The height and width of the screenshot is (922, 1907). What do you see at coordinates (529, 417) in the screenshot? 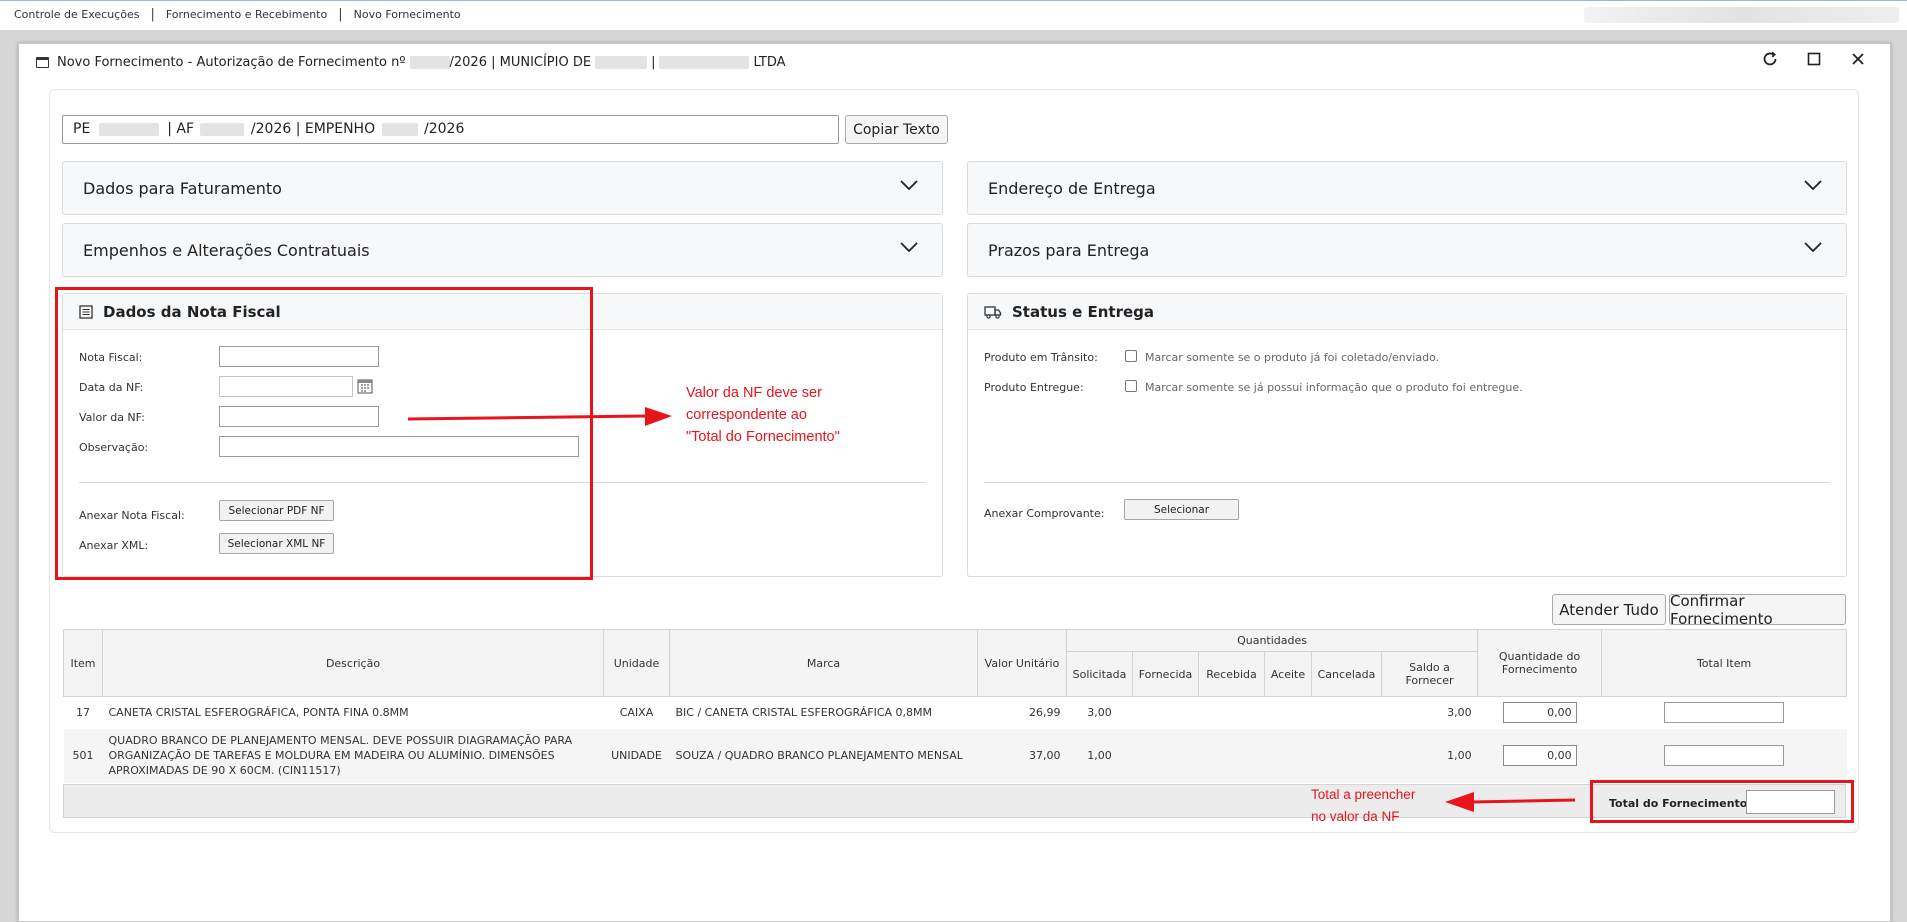
I see `arrow-line-right` at bounding box center [529, 417].